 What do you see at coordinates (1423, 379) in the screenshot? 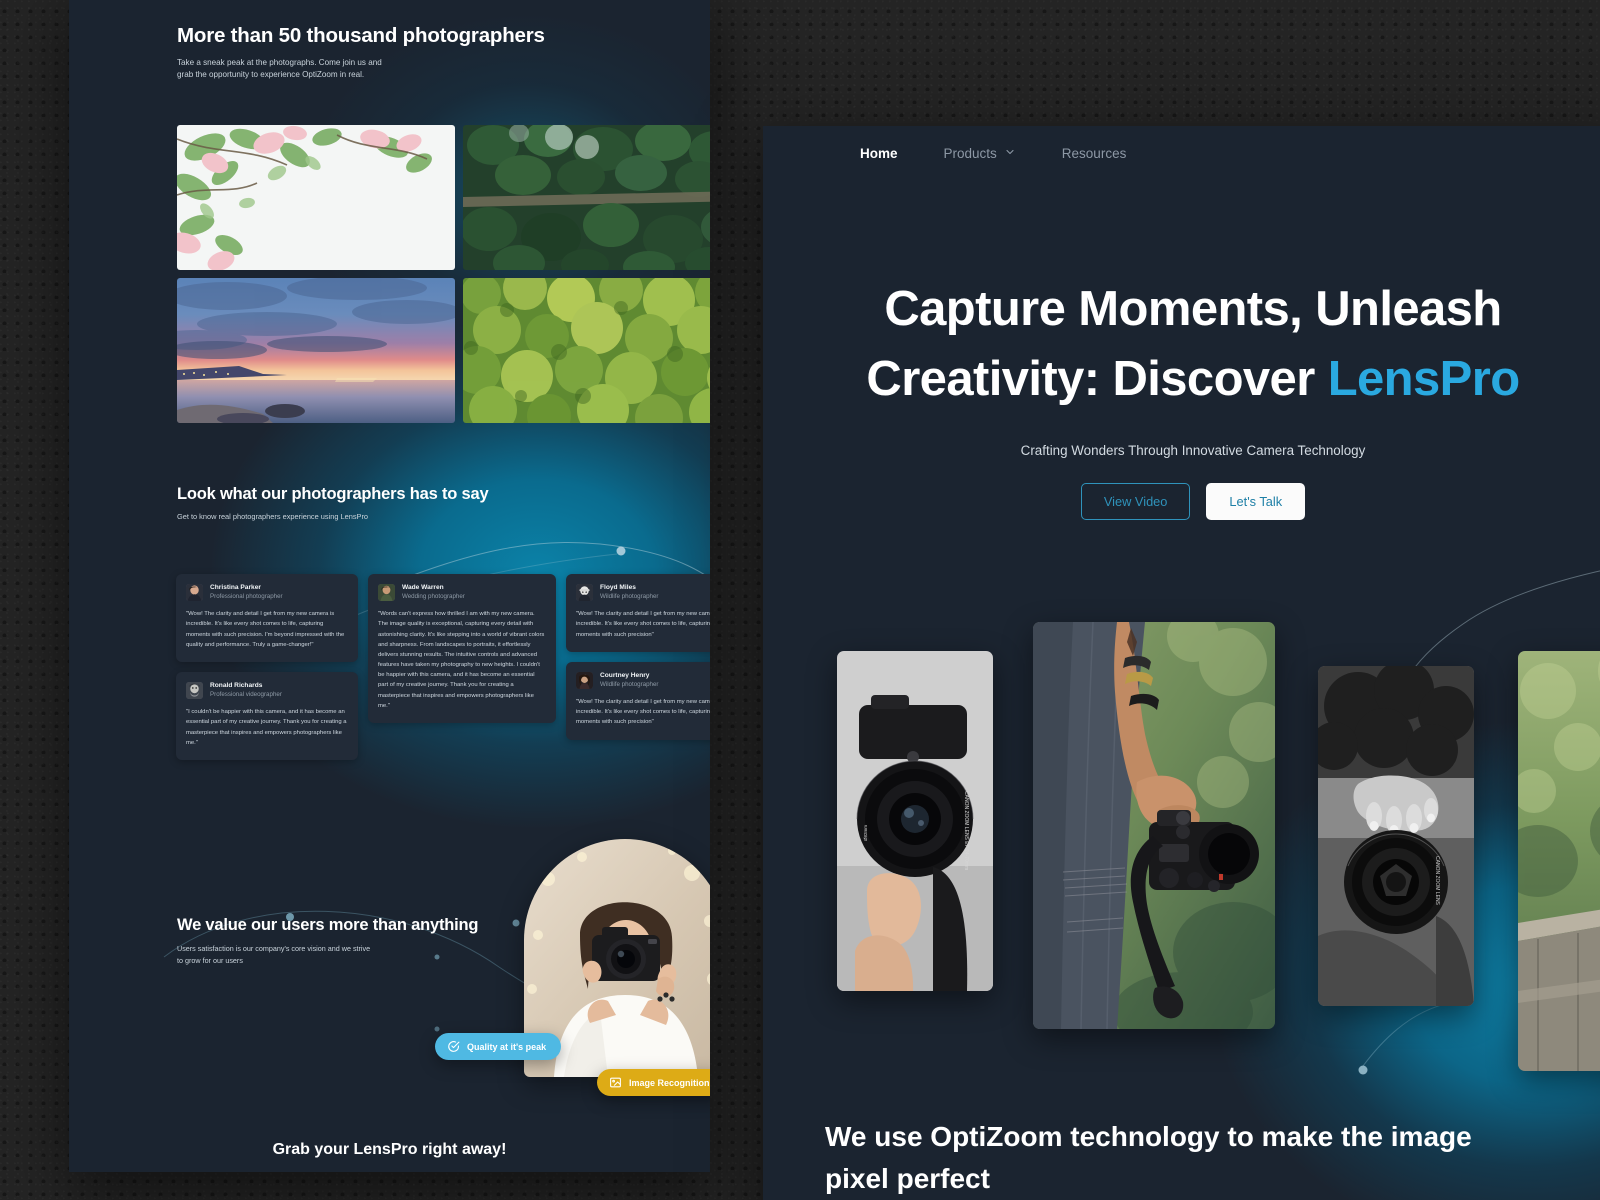
I see `hero-title-accent: LensPro` at bounding box center [1423, 379].